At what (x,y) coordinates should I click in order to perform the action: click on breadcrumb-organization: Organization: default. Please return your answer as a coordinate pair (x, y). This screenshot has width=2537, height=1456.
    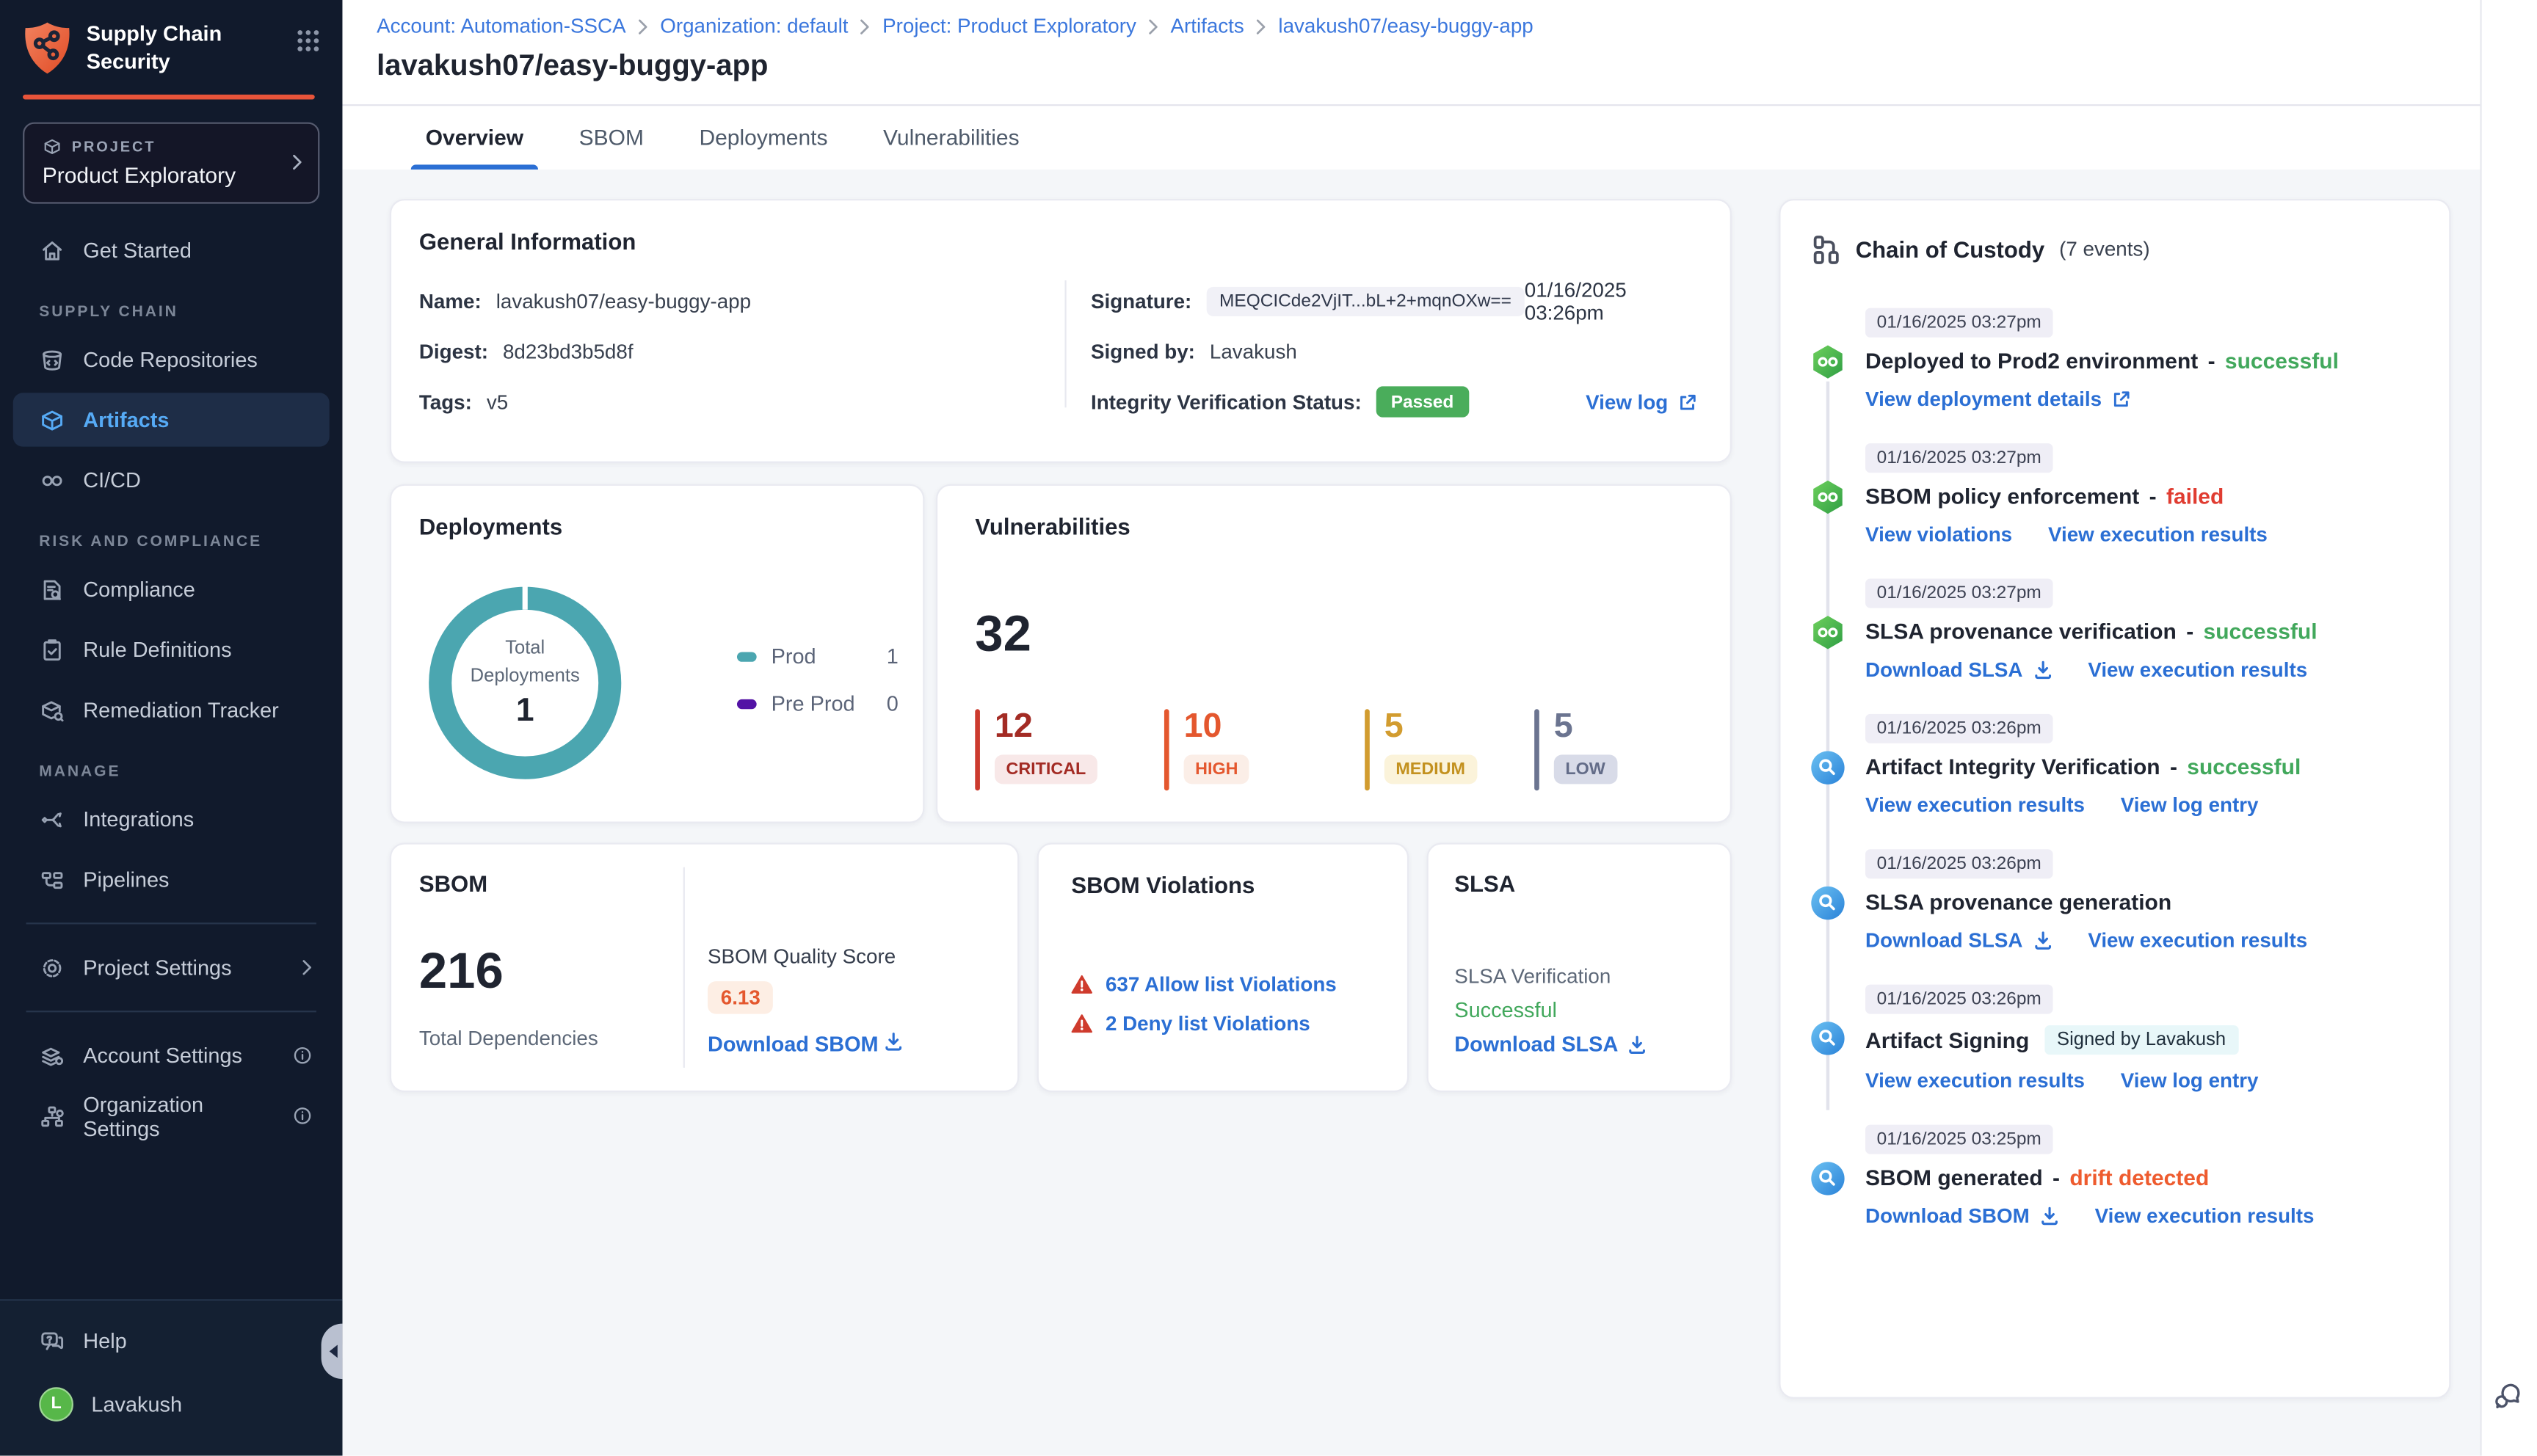
    Looking at the image, I should click on (754, 26).